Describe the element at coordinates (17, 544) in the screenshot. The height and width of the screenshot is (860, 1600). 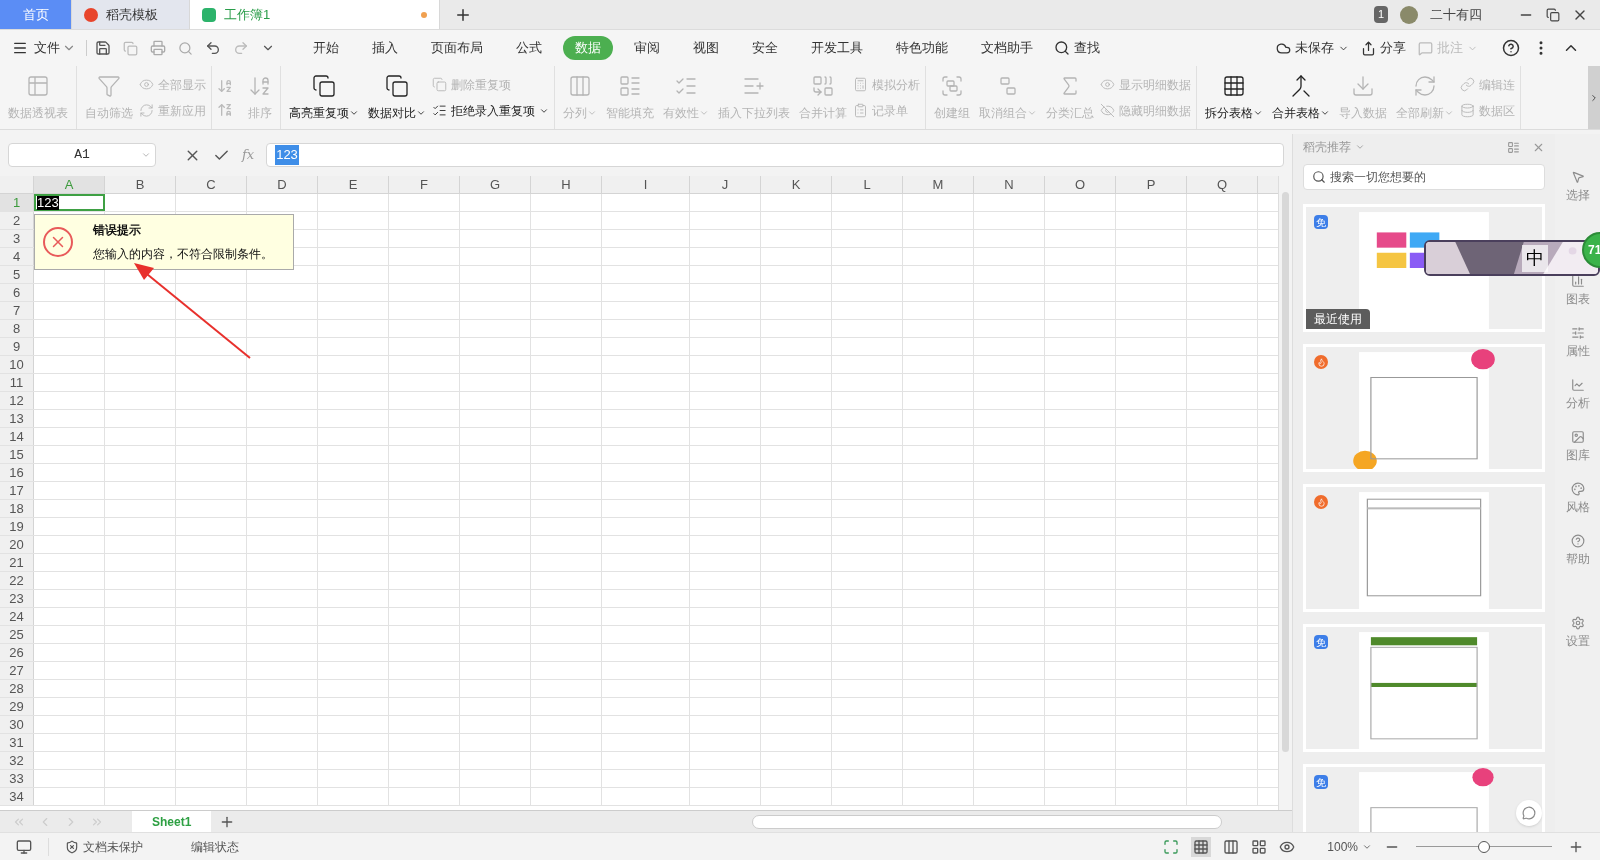
I see `row-header: 20` at that location.